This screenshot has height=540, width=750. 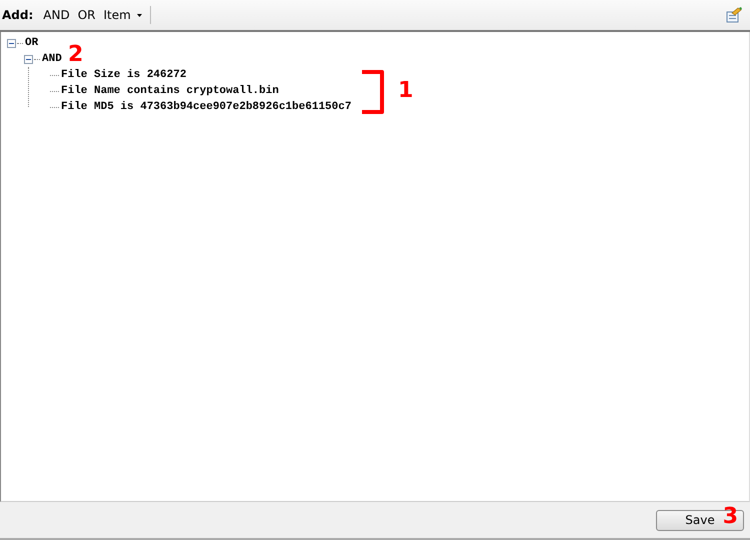 What do you see at coordinates (373, 92) in the screenshot?
I see `bracket-annotation` at bounding box center [373, 92].